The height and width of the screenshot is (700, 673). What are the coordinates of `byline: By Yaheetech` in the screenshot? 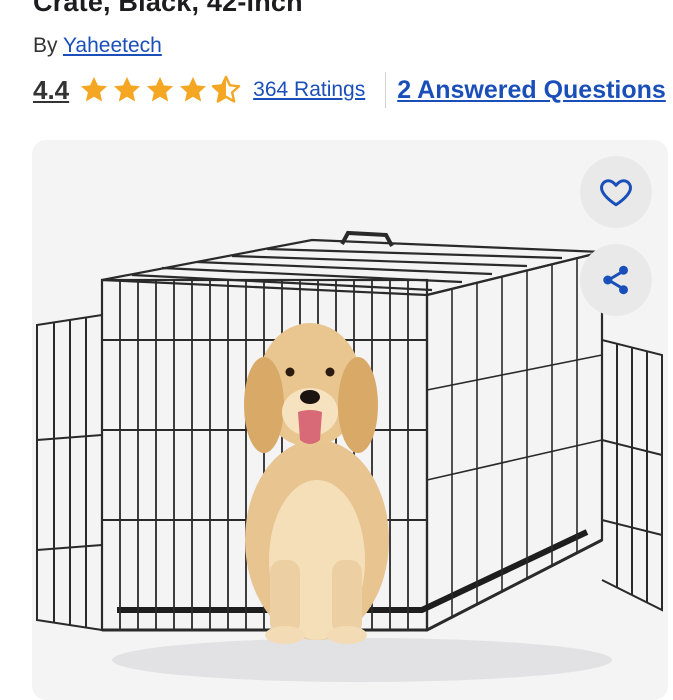 It's located at (97, 46).